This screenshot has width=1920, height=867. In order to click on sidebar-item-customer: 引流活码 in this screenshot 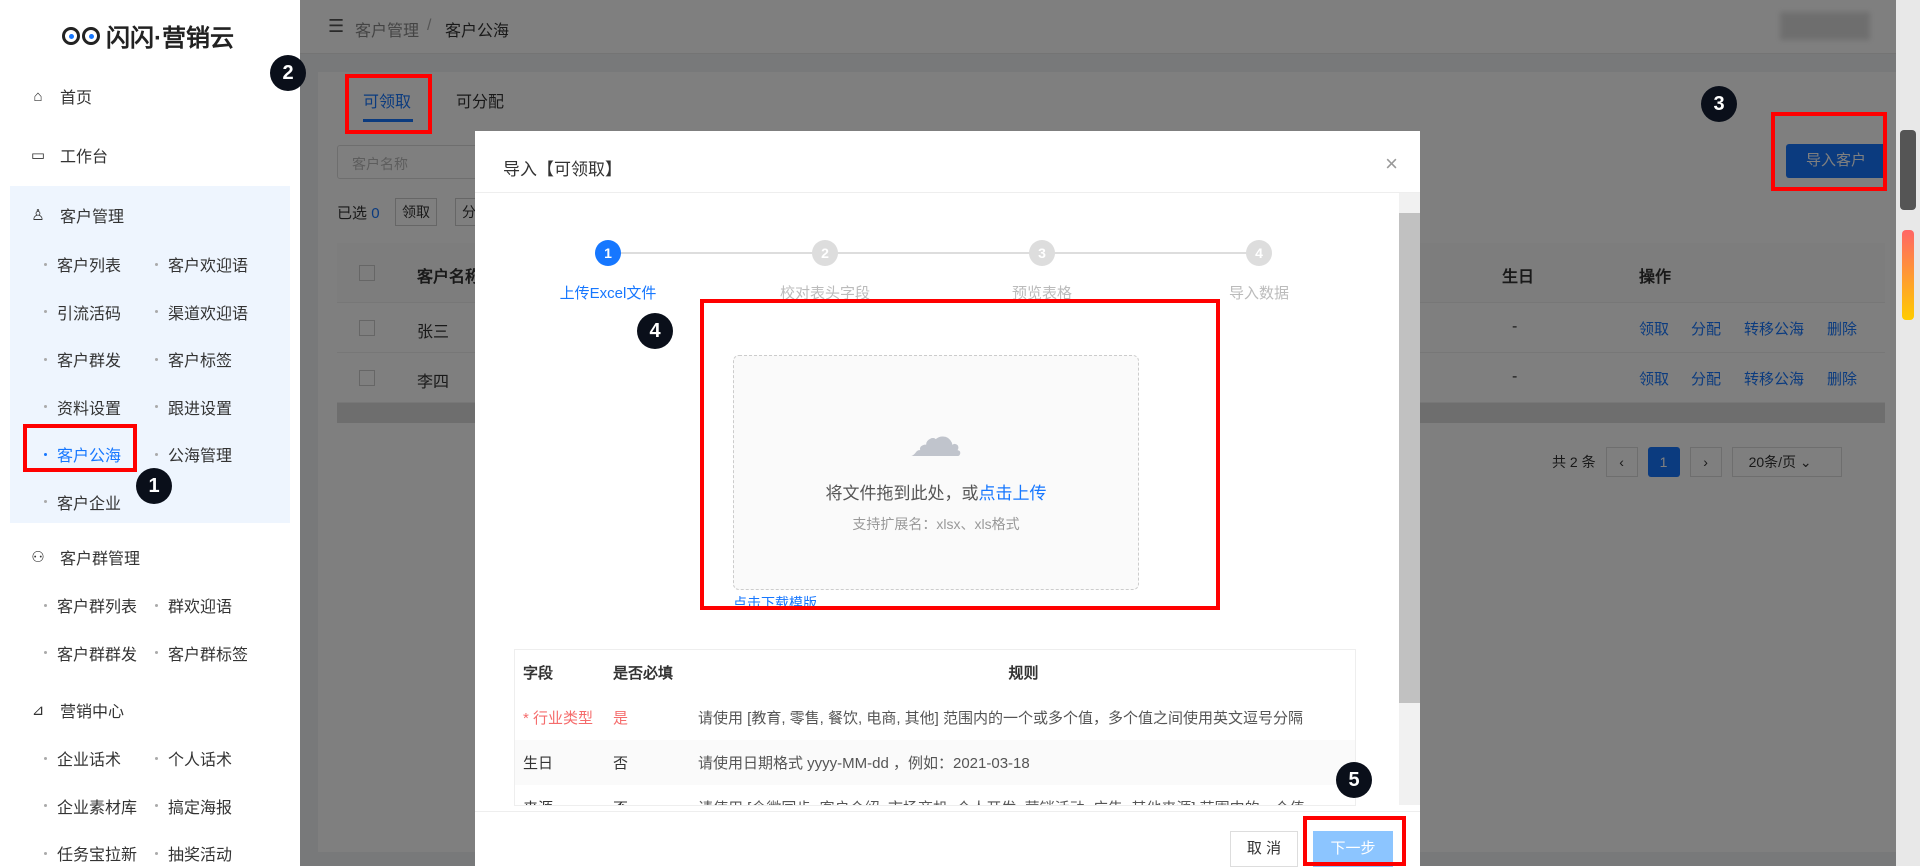, I will do `click(82, 312)`.